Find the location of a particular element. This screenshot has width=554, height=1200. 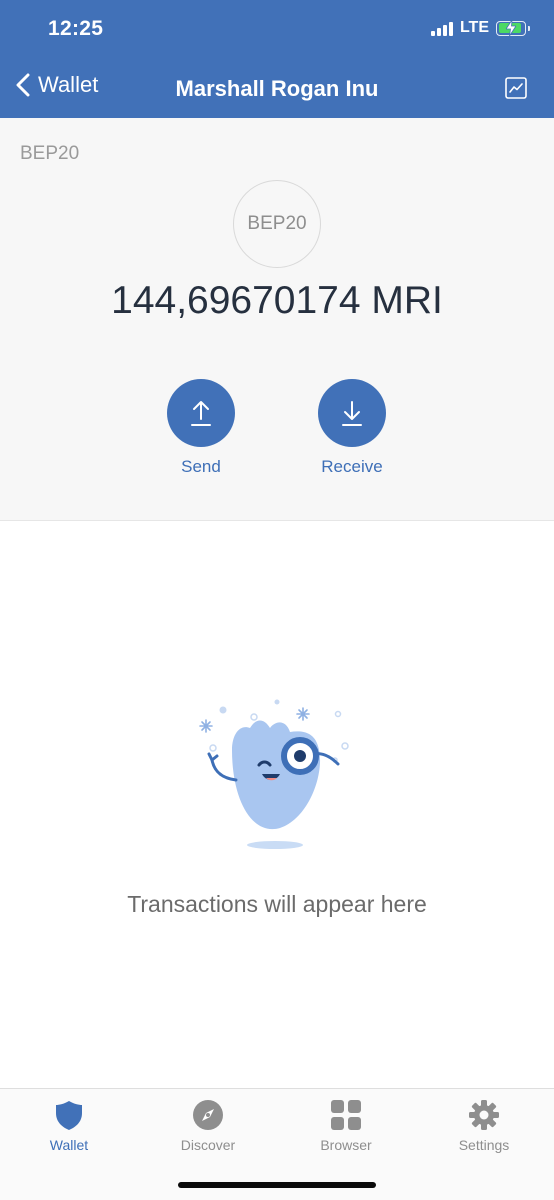

receive-circle is located at coordinates (352, 413).